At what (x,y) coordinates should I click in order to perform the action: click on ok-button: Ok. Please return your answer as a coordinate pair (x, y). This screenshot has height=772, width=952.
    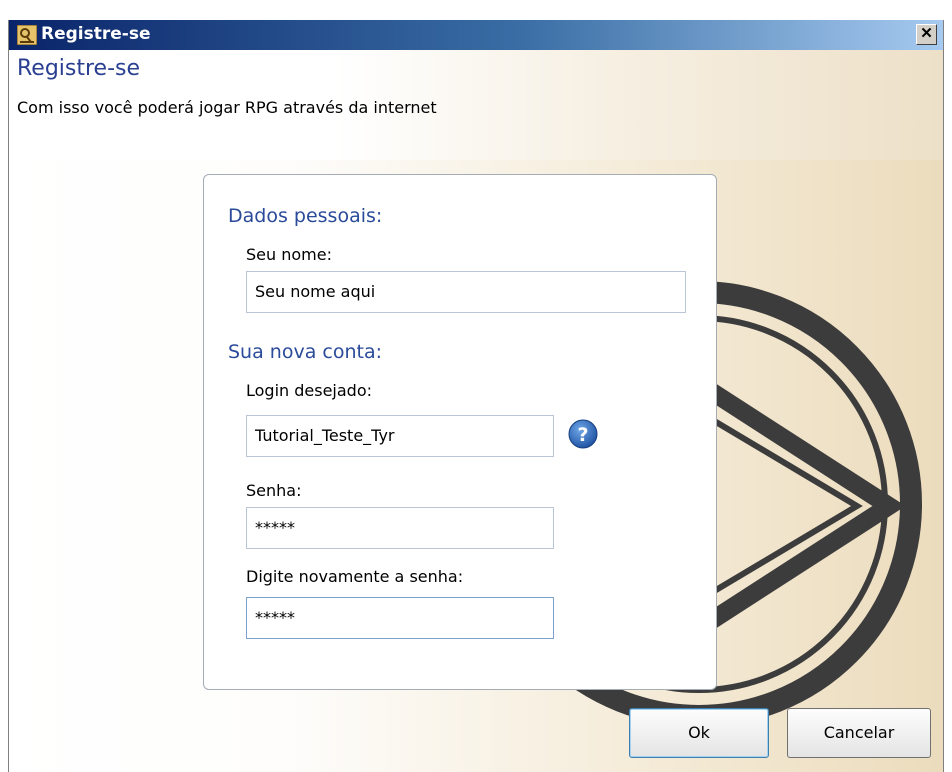
    Looking at the image, I should click on (699, 733).